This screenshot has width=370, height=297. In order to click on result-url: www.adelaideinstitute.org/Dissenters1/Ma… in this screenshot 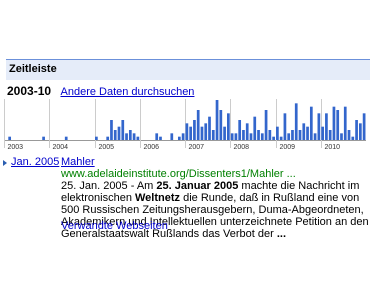, I will do `click(178, 174)`.